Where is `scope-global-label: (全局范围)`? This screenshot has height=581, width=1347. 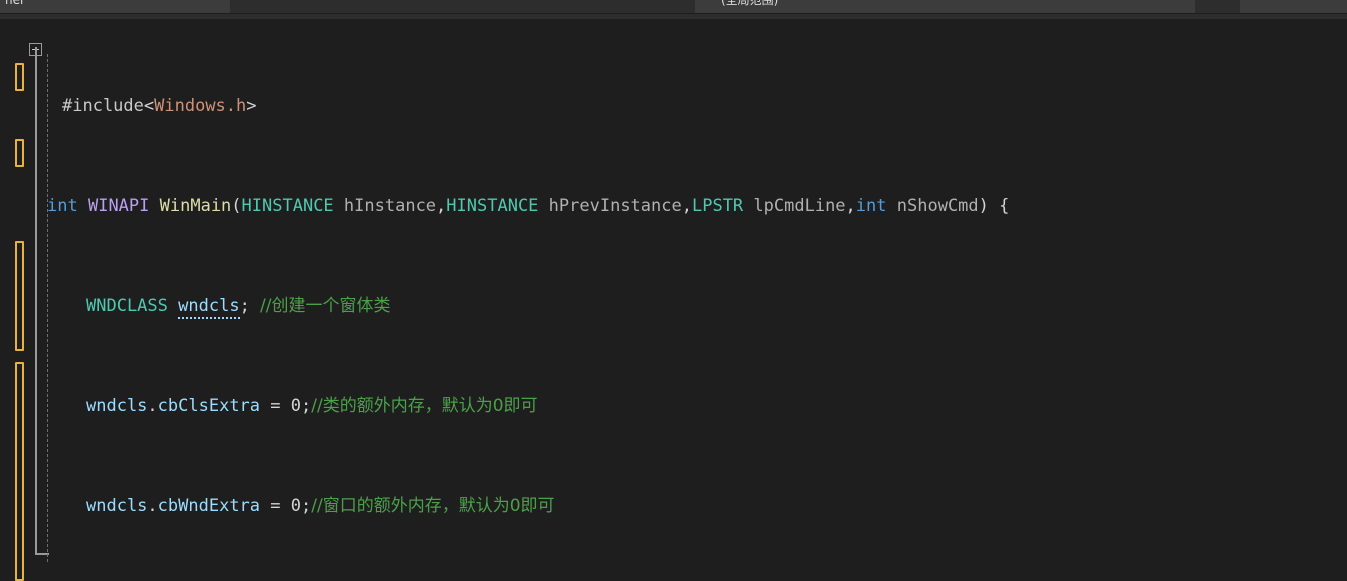 scope-global-label: (全局范围) is located at coordinates (750, 3).